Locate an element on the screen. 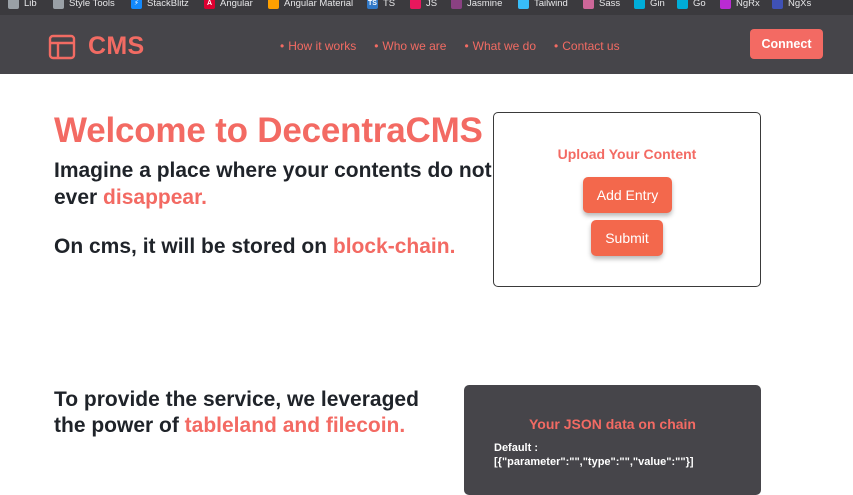 The image size is (853, 495). bookmark-angular-material: Angular Material is located at coordinates (310, 5).